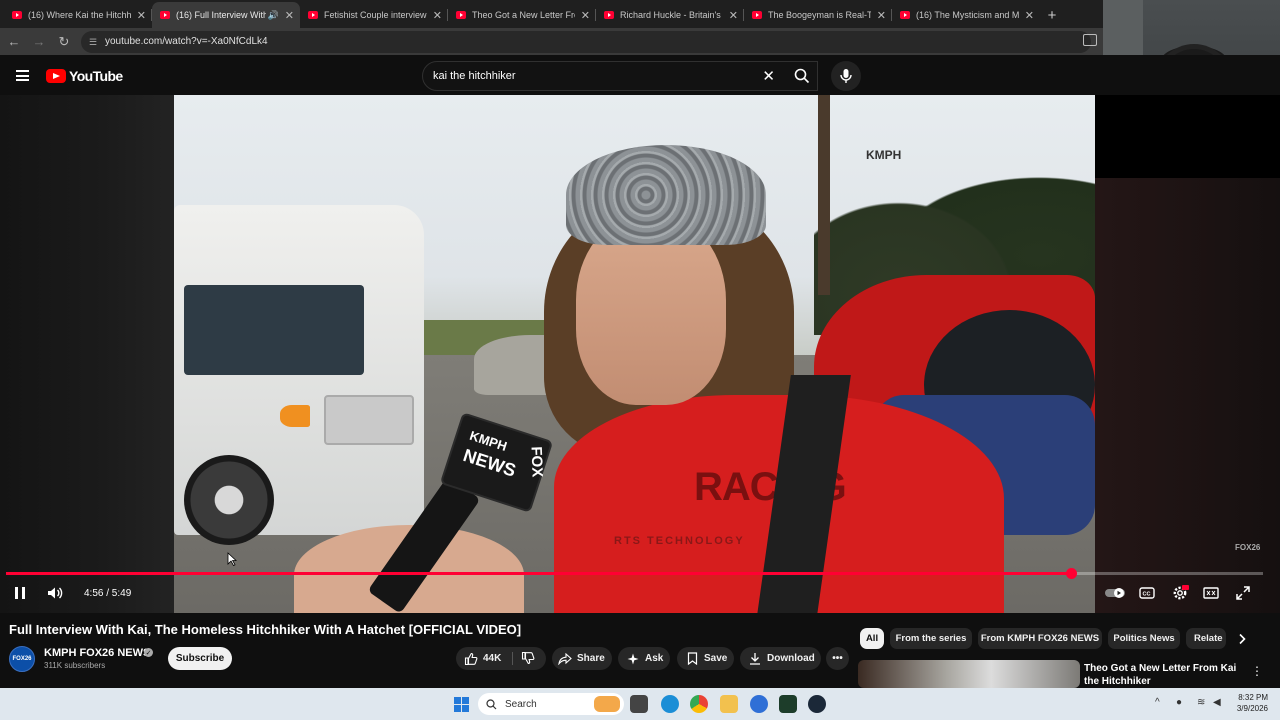  Describe the element at coordinates (374, 15) in the screenshot. I see `browser-tab: Fetishist Couple interview-C ✕` at that location.